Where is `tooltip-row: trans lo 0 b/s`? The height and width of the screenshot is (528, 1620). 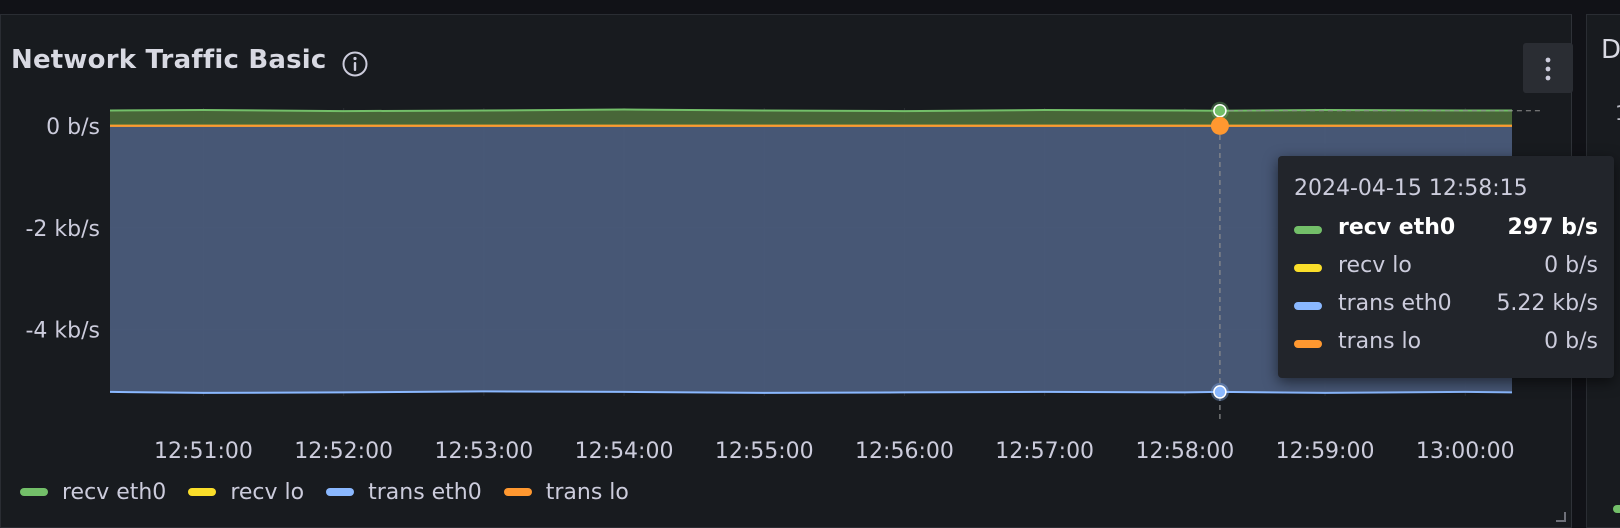
tooltip-row: trans lo 0 b/s is located at coordinates (1446, 344).